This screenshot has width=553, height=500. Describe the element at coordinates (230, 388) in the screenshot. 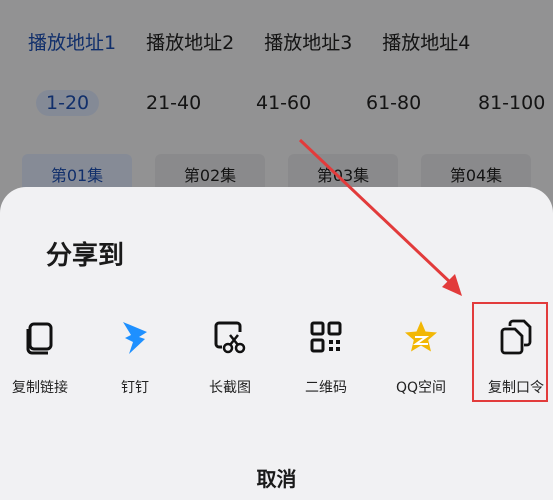

I see `share-item-label: 长截图` at that location.